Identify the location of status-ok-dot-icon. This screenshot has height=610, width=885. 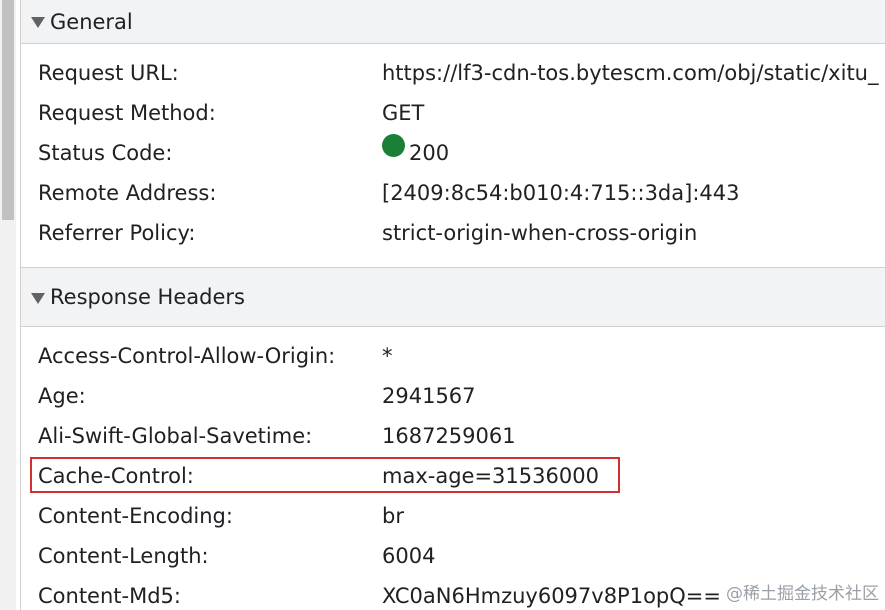
(393, 145).